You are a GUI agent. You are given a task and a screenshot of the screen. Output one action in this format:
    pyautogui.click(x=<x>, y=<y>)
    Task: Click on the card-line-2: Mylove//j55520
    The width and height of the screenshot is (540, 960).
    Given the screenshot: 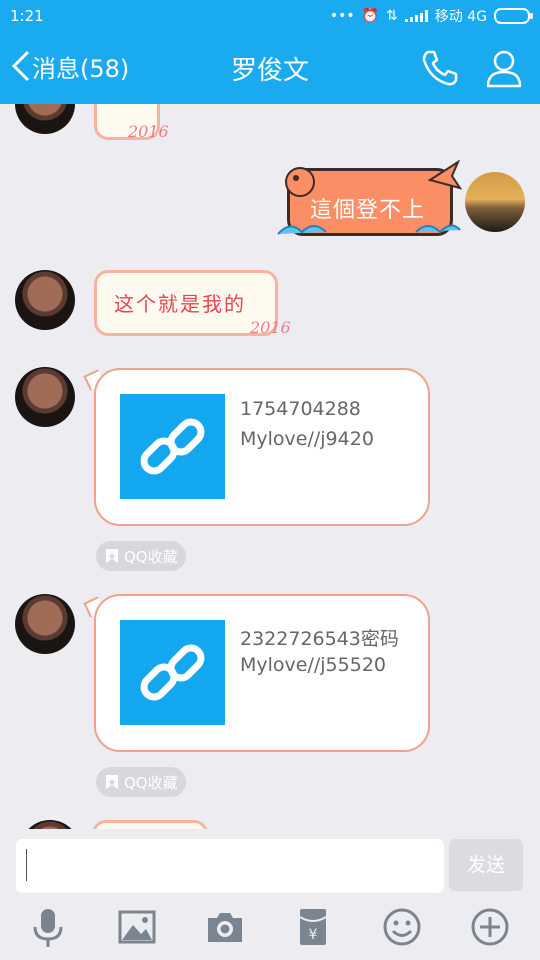 What is the action you would take?
    pyautogui.click(x=313, y=665)
    